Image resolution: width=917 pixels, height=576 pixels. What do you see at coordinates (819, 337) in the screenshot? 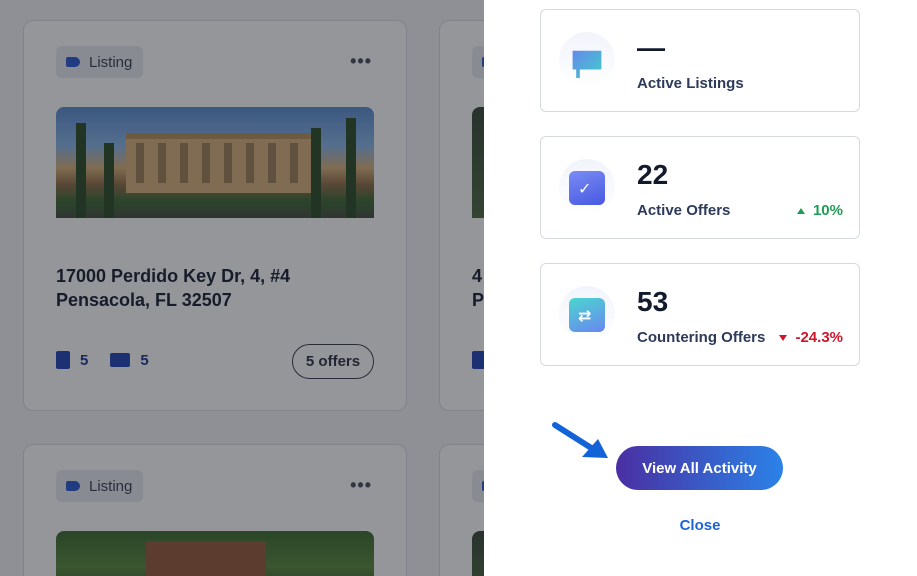
I see `stat-change-value: -24.3%` at bounding box center [819, 337].